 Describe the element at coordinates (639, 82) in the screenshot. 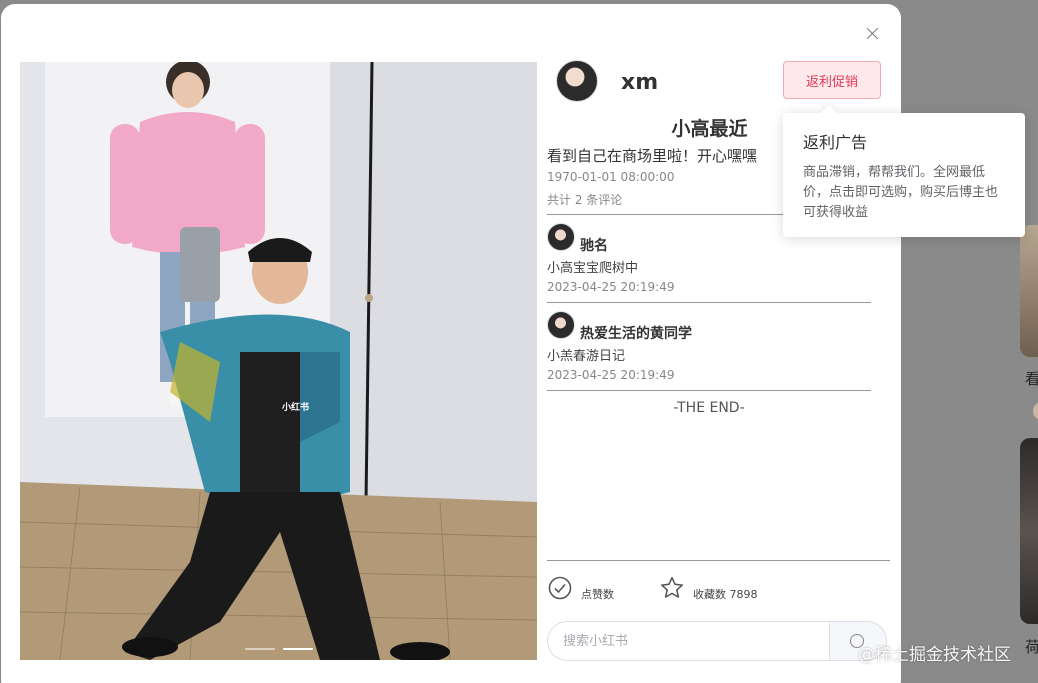

I see `author-name: xm` at that location.